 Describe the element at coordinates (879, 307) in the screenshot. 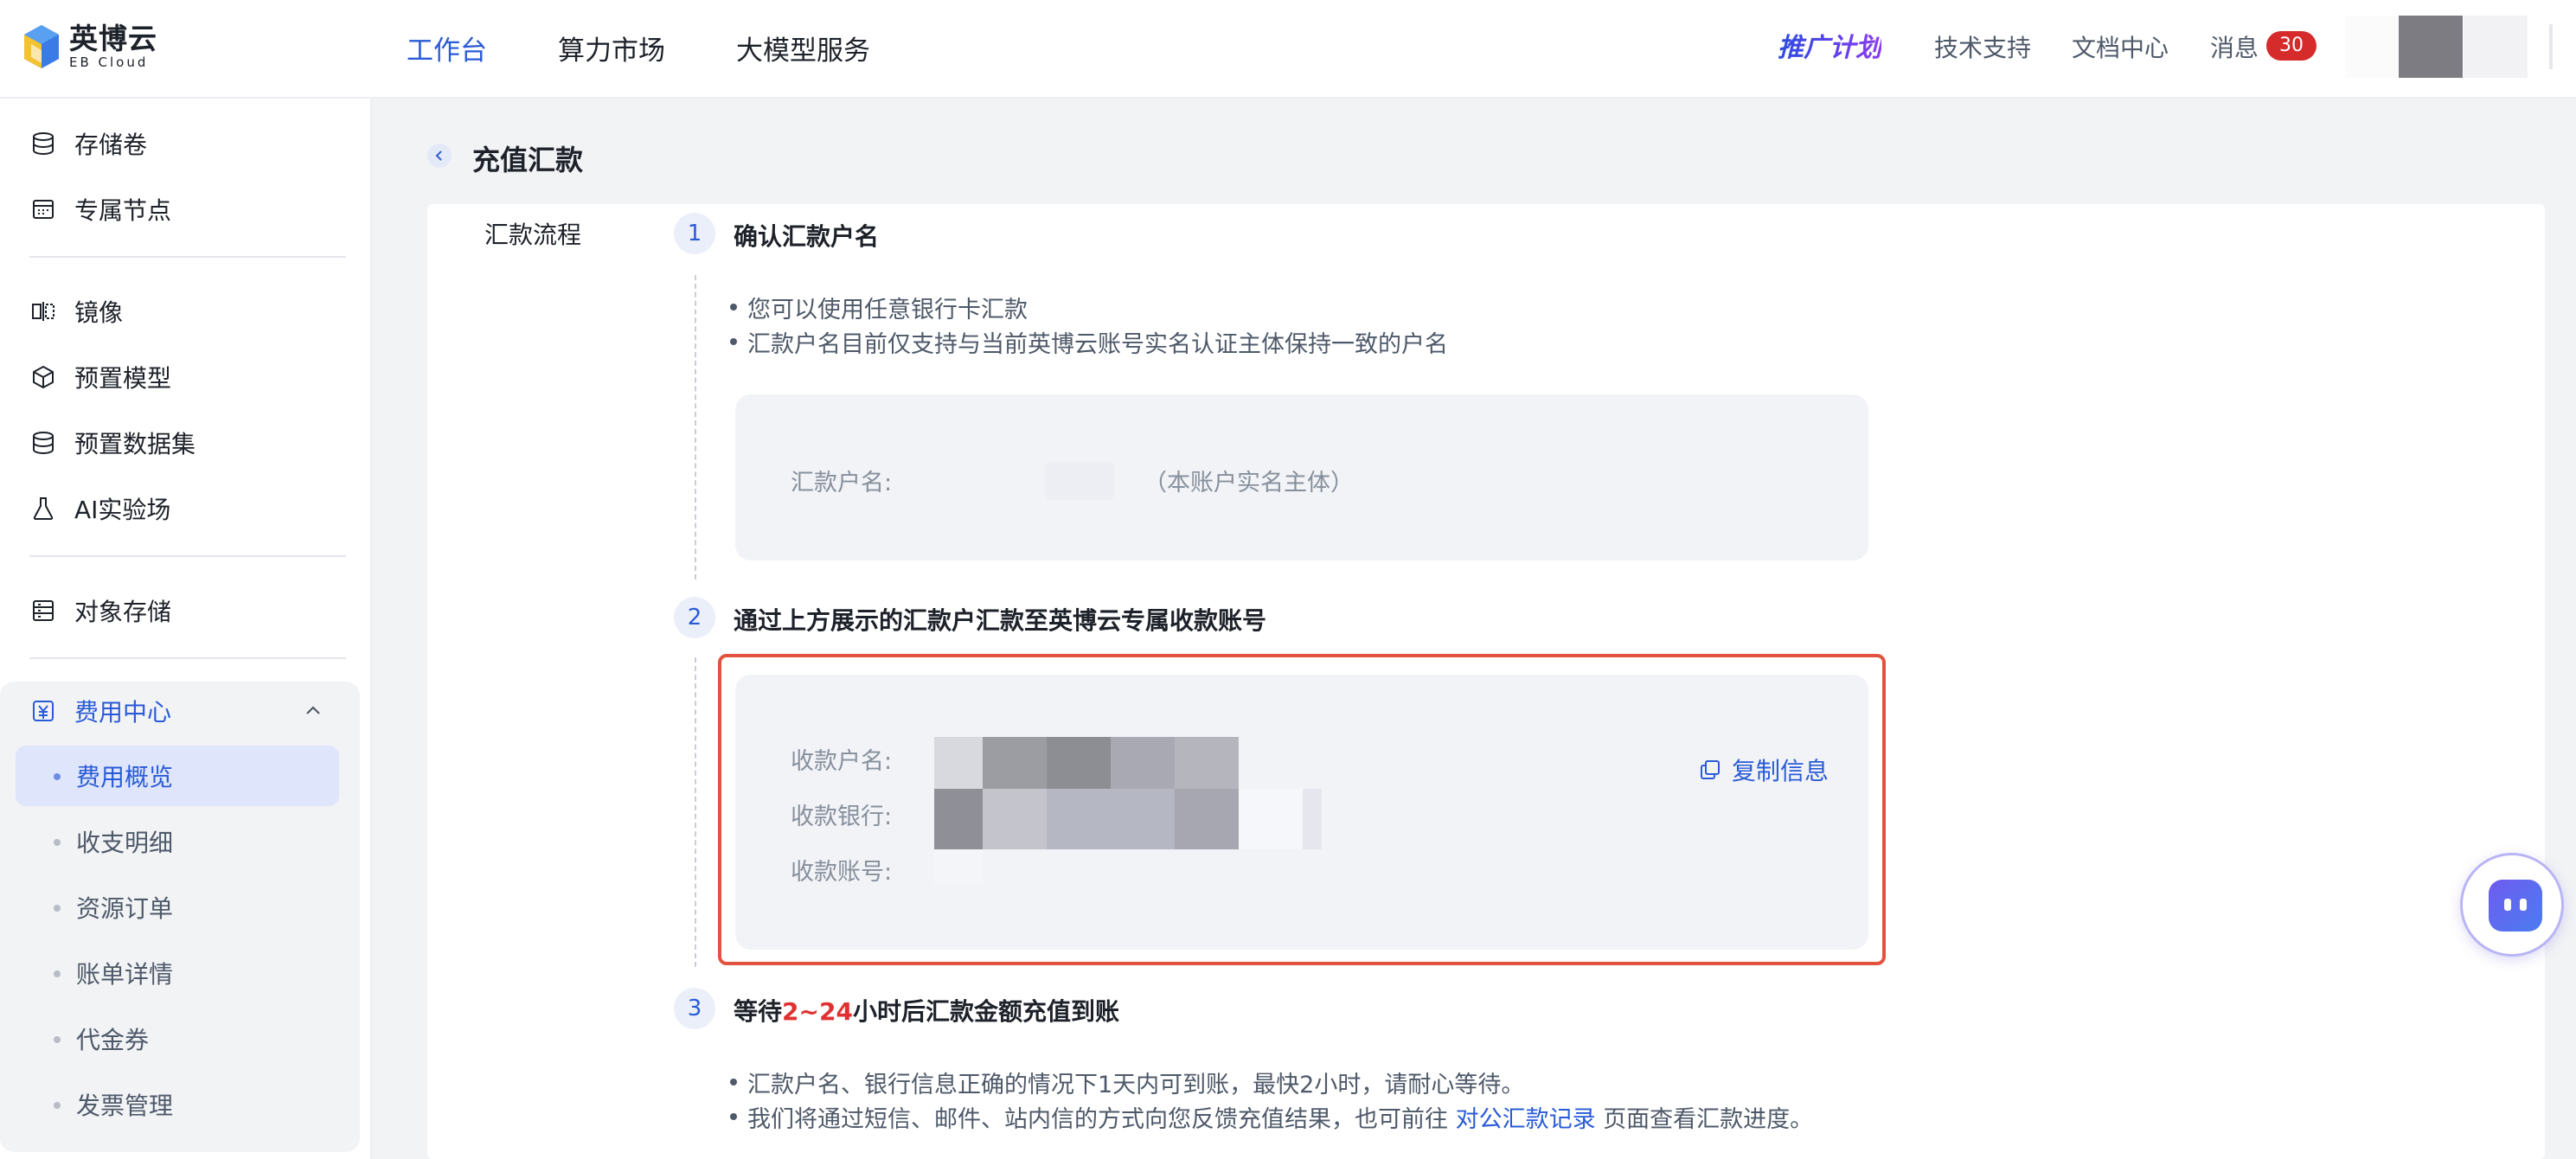

I see `step-1-bullet: 您可以使用任意银行卡汇款` at that location.